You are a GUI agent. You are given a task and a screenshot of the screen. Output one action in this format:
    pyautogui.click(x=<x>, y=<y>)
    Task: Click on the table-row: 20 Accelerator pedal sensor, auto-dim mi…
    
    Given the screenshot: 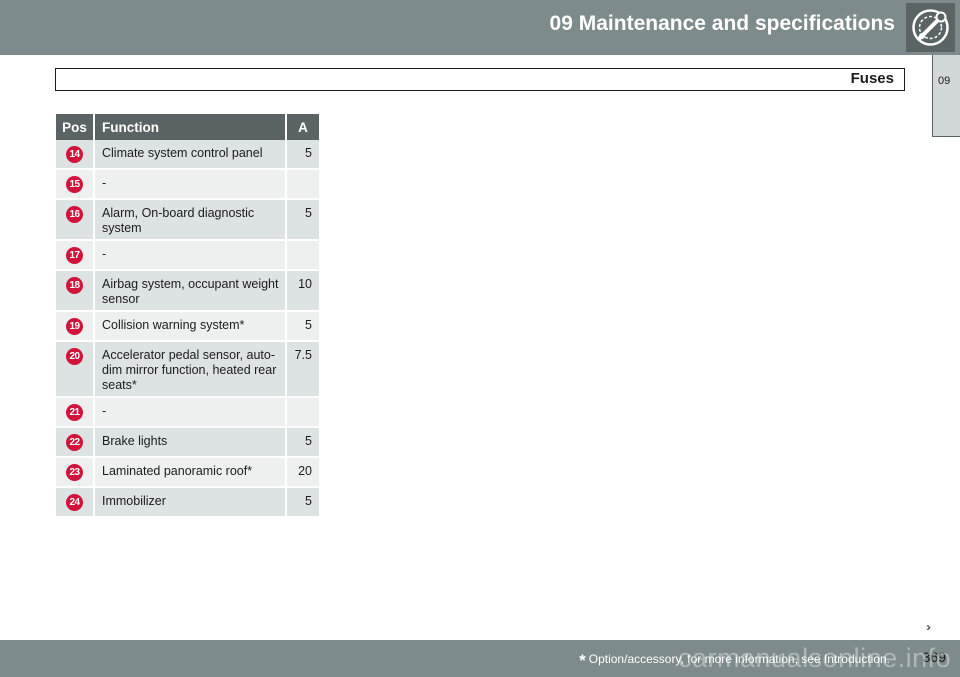 What is the action you would take?
    pyautogui.click(x=187, y=370)
    